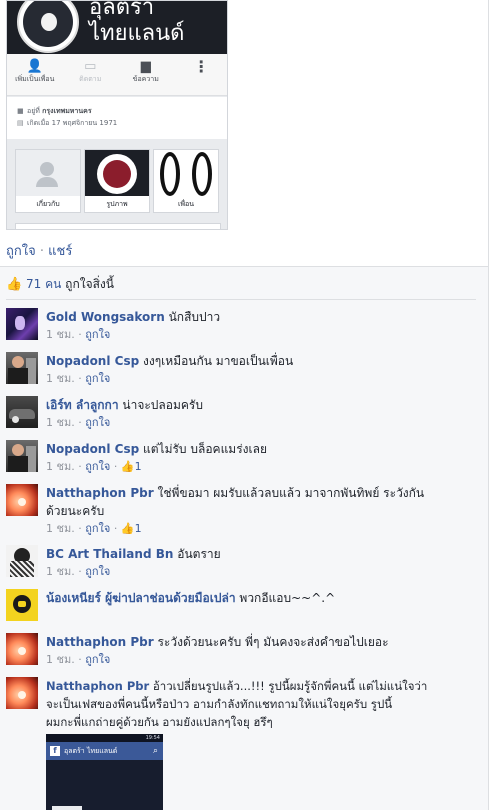 The width and height of the screenshot is (492, 810). Describe the element at coordinates (20, 111) in the screenshot. I see `home-icon: ■` at that location.